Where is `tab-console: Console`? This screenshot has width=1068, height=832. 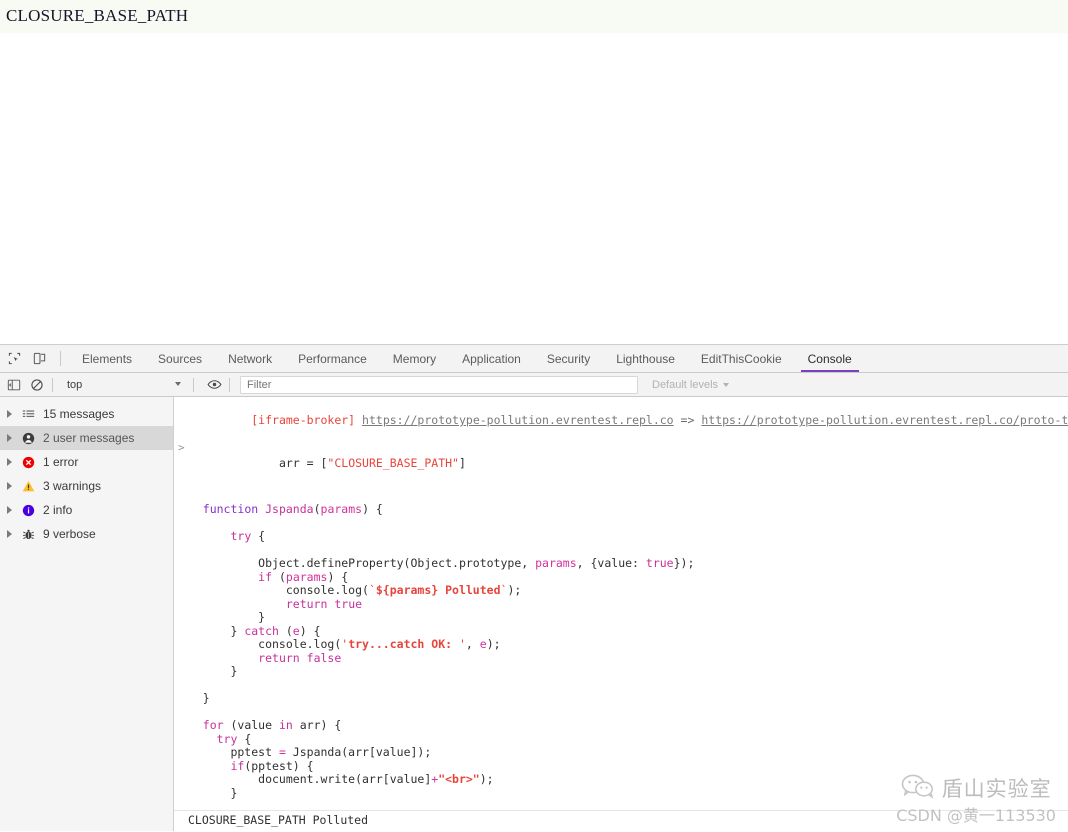
tab-console: Console is located at coordinates (830, 358).